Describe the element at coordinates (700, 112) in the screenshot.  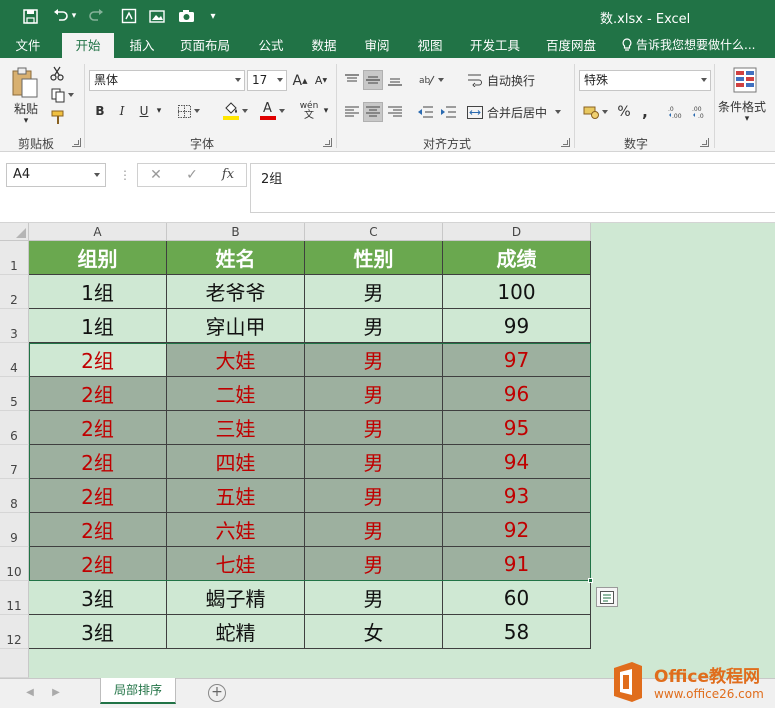
I see `decrease-decimal-button: .00.0` at that location.